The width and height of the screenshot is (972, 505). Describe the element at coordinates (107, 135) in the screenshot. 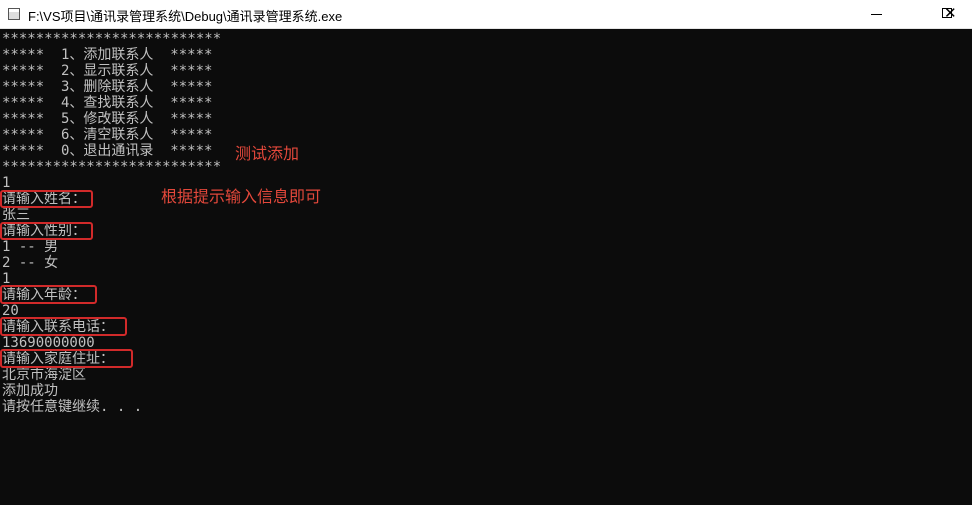

I see `menu-item-clear: ***** 6、清空联系人 *****` at that location.